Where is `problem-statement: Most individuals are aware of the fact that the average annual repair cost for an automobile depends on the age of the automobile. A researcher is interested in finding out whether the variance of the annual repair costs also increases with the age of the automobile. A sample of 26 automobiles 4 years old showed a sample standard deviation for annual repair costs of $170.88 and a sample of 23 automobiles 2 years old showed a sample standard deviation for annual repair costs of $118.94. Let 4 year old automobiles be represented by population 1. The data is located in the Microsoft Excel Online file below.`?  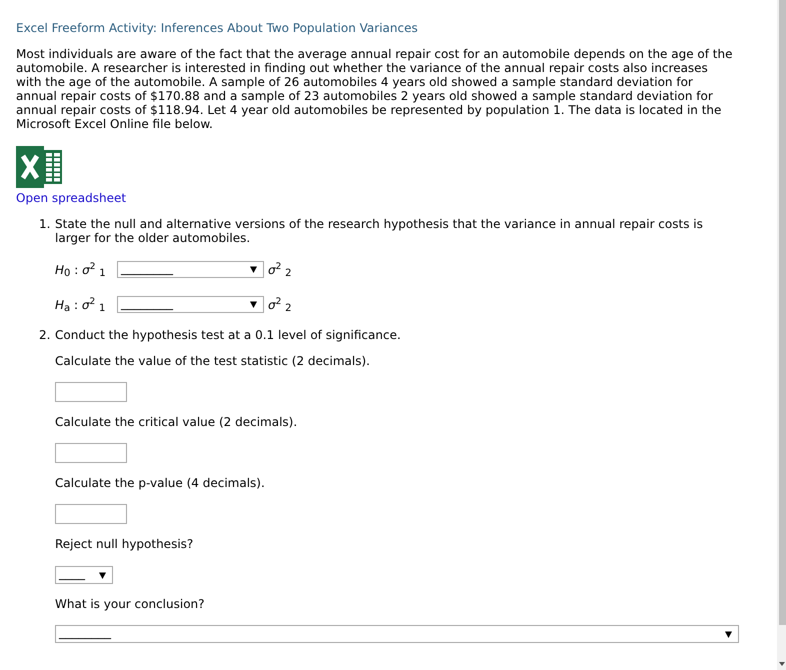 problem-statement: Most individuals are aware of the fact that the average annual repair cost for an automobile depends on the age of the automobile. A researcher is interested in finding out whether the variance of the annual repair costs also increases with the age of the automobile. A sample of 26 automobiles 4 years old showed a sample standard deviation for annual repair costs of $170.88 and a sample of 23 automobiles 2 years old showed a sample standard deviation for annual repair costs of $118.94. Let 4 year old automobiles be represented by population 1. The data is located in the Microsoft Excel Online file below. is located at coordinates (375, 89).